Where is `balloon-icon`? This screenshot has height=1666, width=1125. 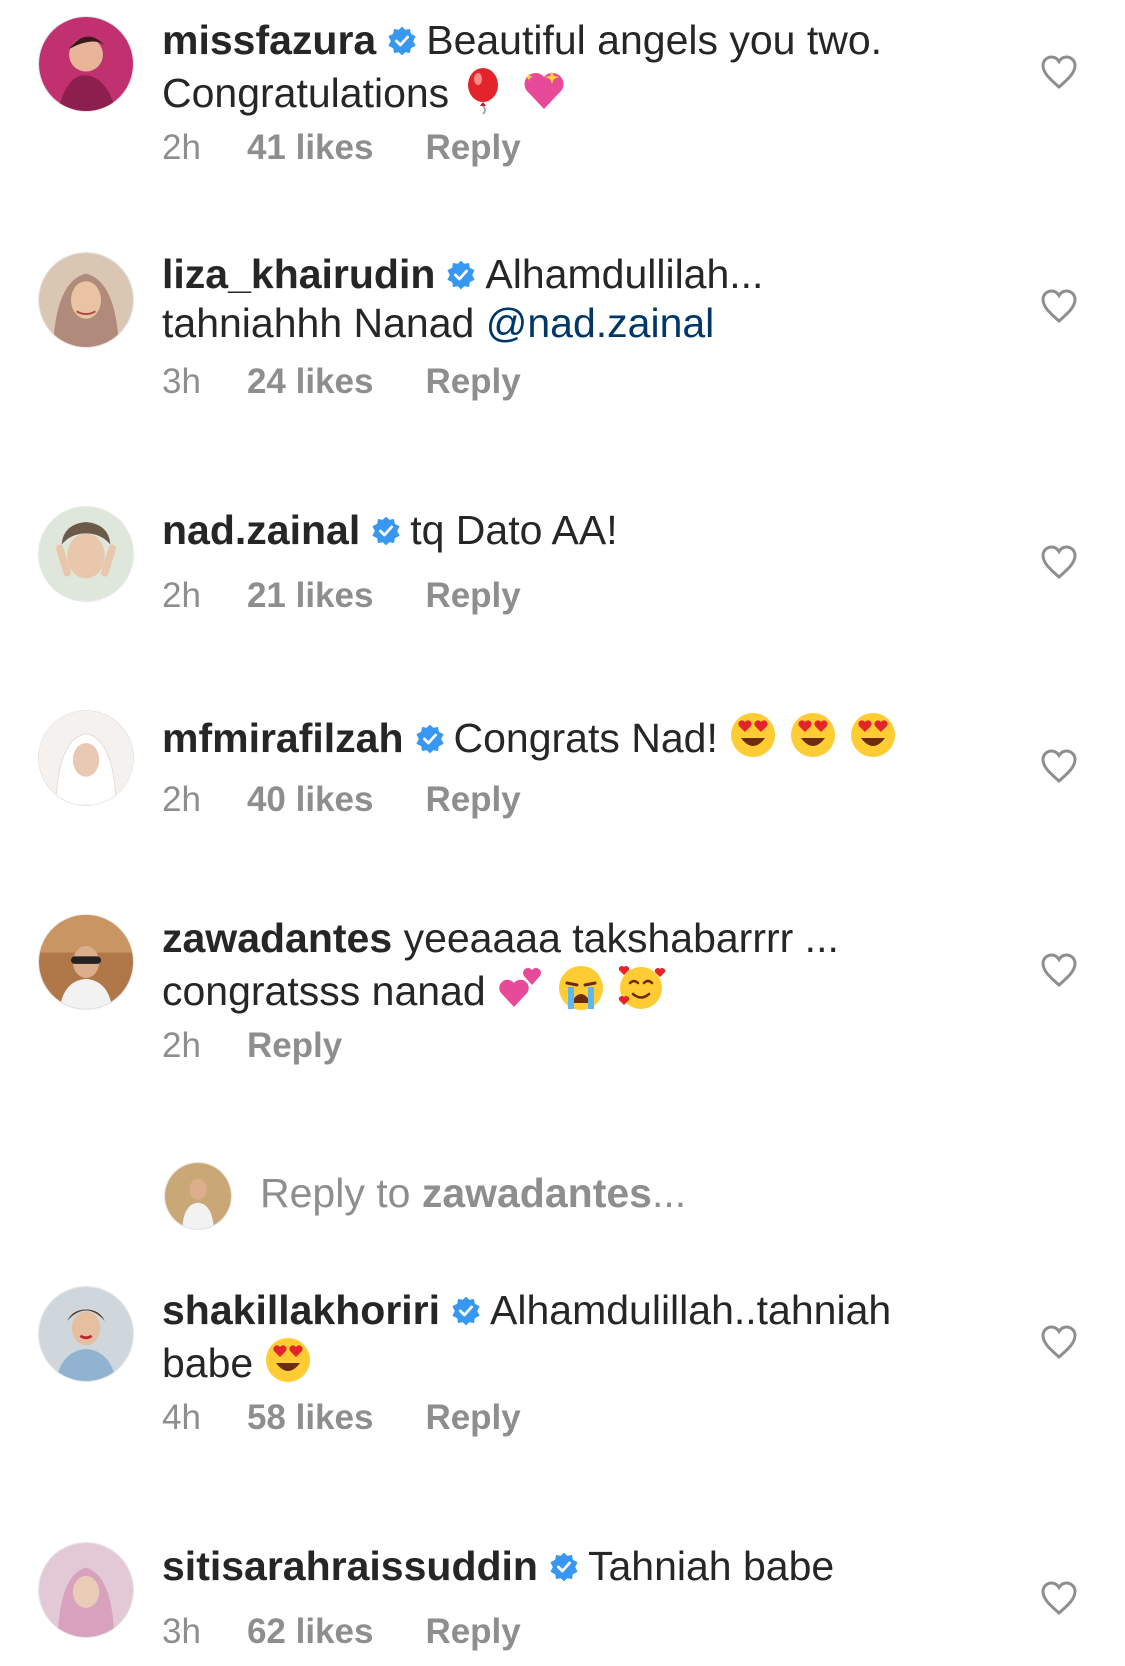 balloon-icon is located at coordinates (484, 90).